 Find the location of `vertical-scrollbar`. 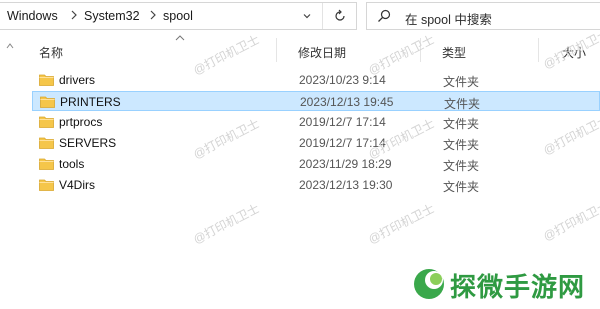

vertical-scrollbar is located at coordinates (10, 175).